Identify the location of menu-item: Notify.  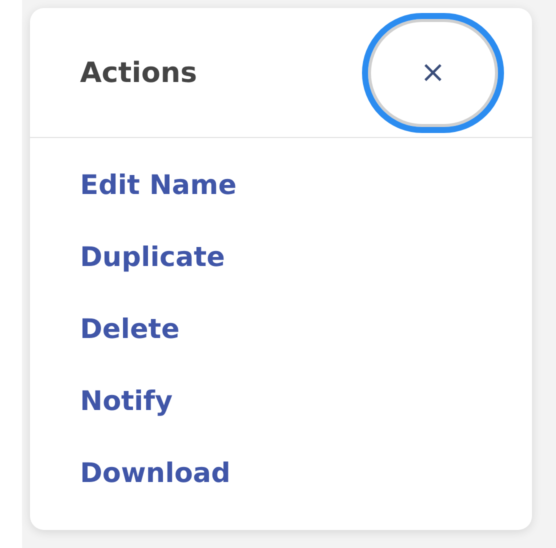
(126, 402).